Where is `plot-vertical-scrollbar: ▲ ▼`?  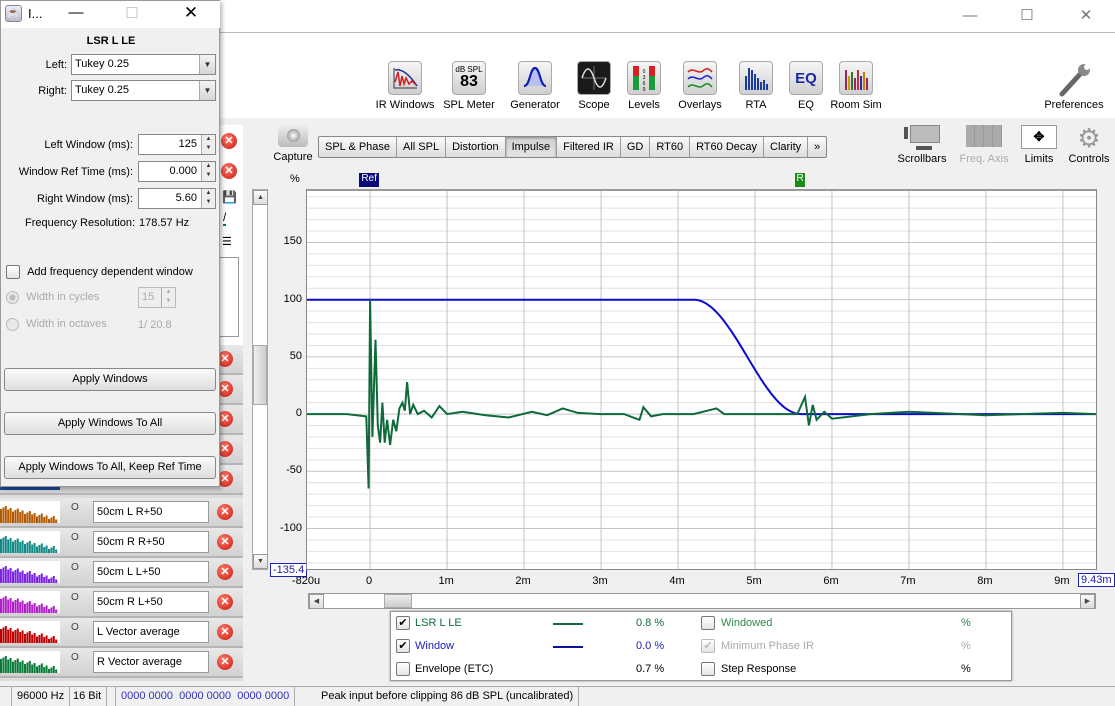
plot-vertical-scrollbar: ▲ ▼ is located at coordinates (260, 379).